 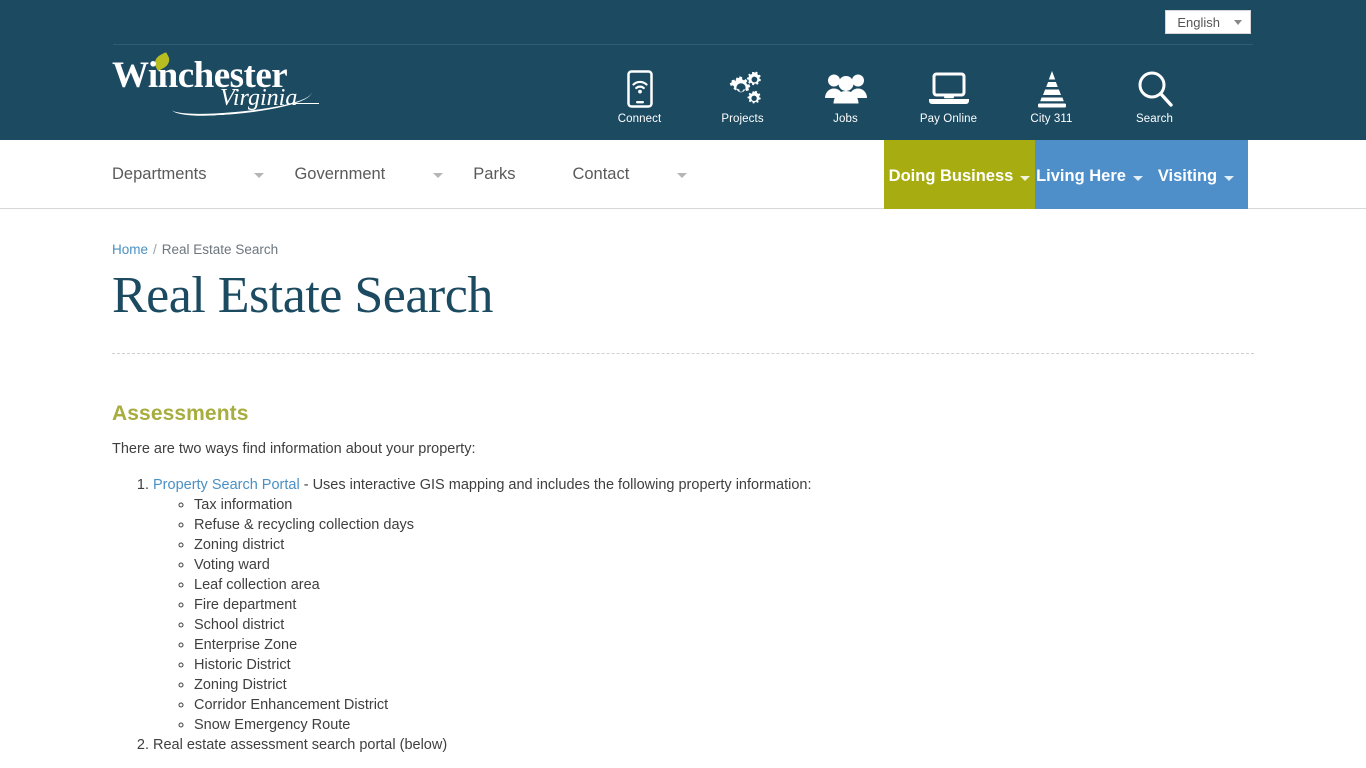 What do you see at coordinates (639, 119) in the screenshot?
I see `header-icon-label: Connect` at bounding box center [639, 119].